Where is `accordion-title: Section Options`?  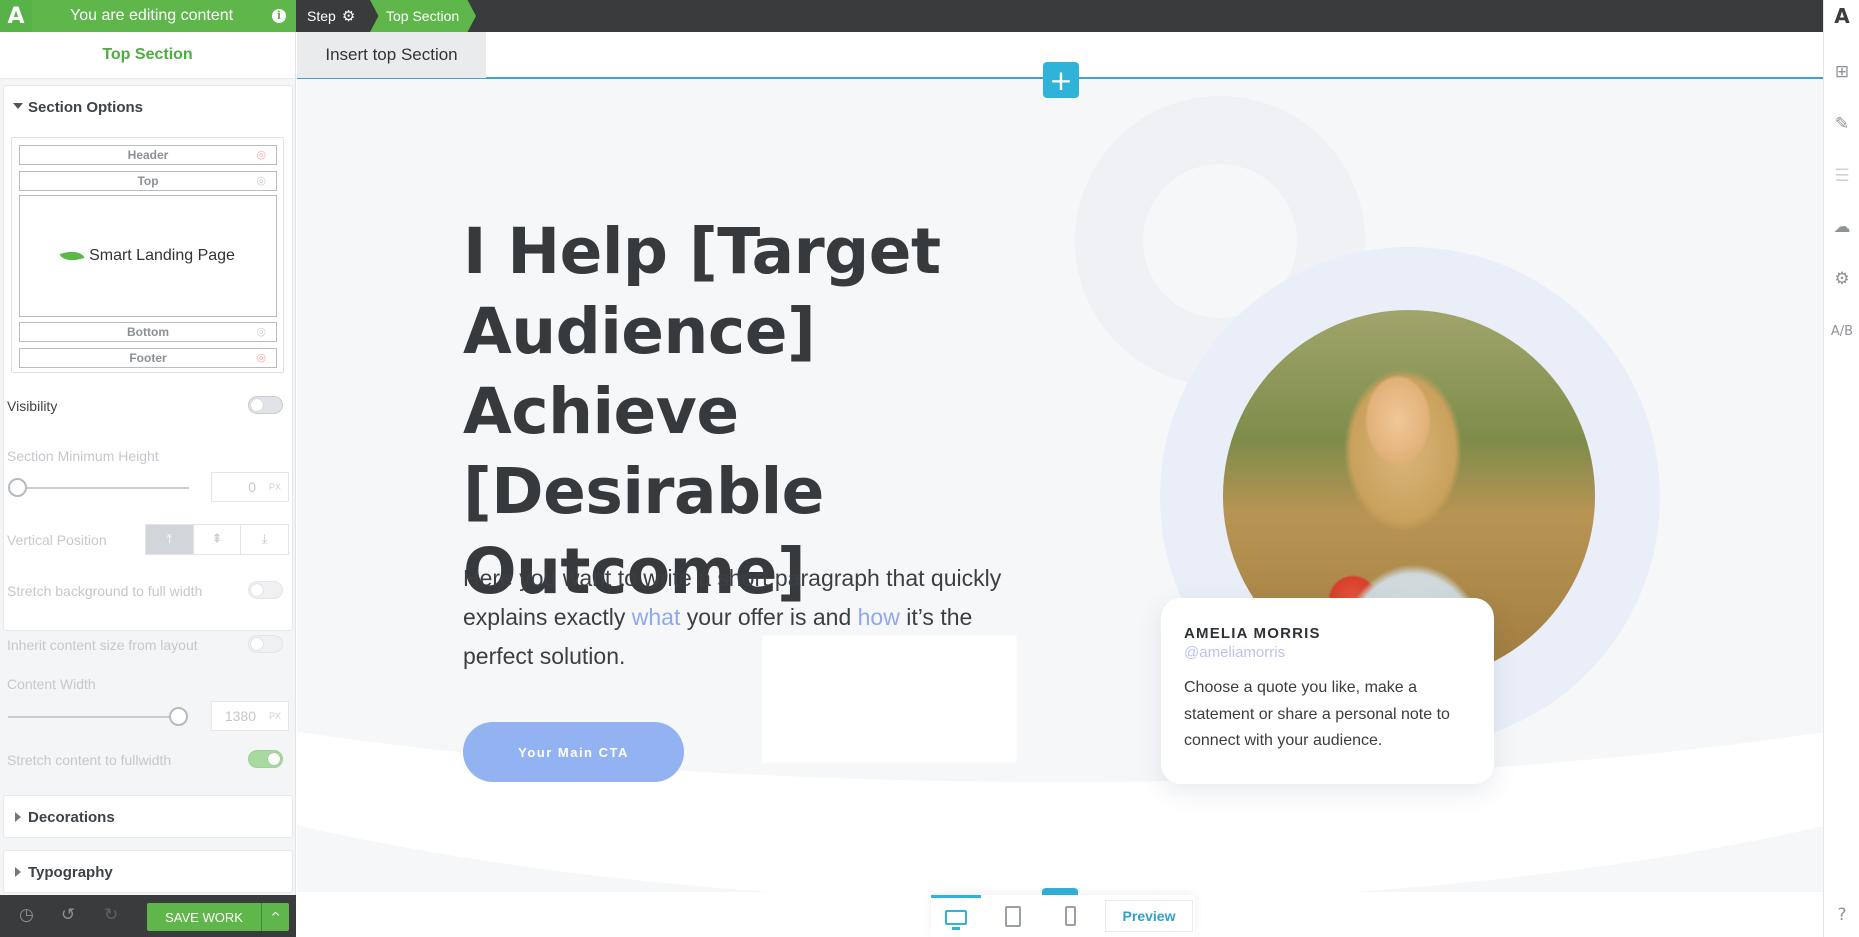 accordion-title: Section Options is located at coordinates (86, 107).